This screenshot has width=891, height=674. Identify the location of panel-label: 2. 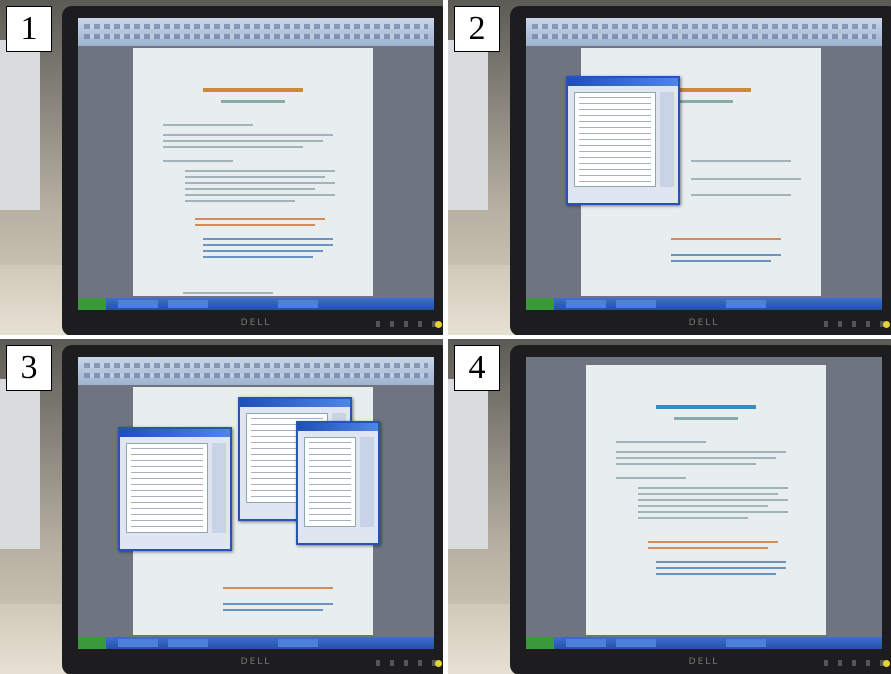
(477, 29).